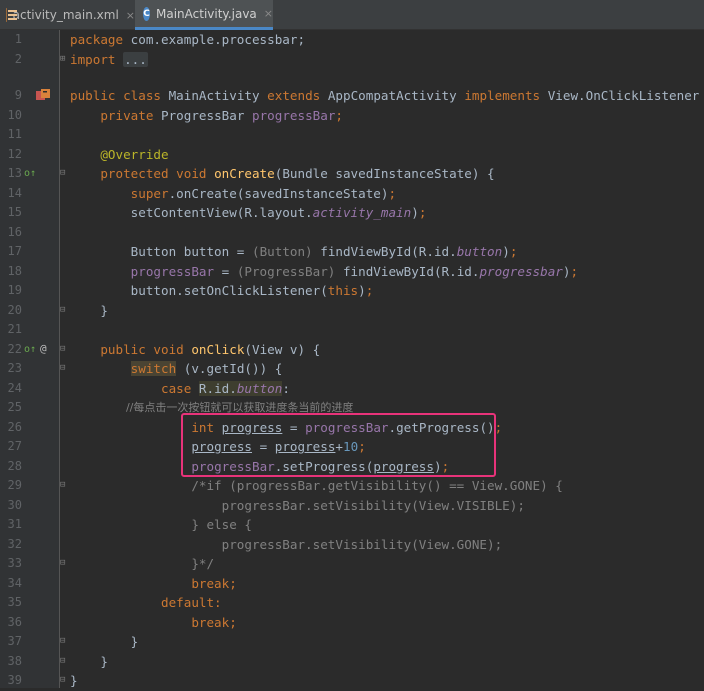 The image size is (704, 691). I want to click on line-number: 17, so click(14, 251).